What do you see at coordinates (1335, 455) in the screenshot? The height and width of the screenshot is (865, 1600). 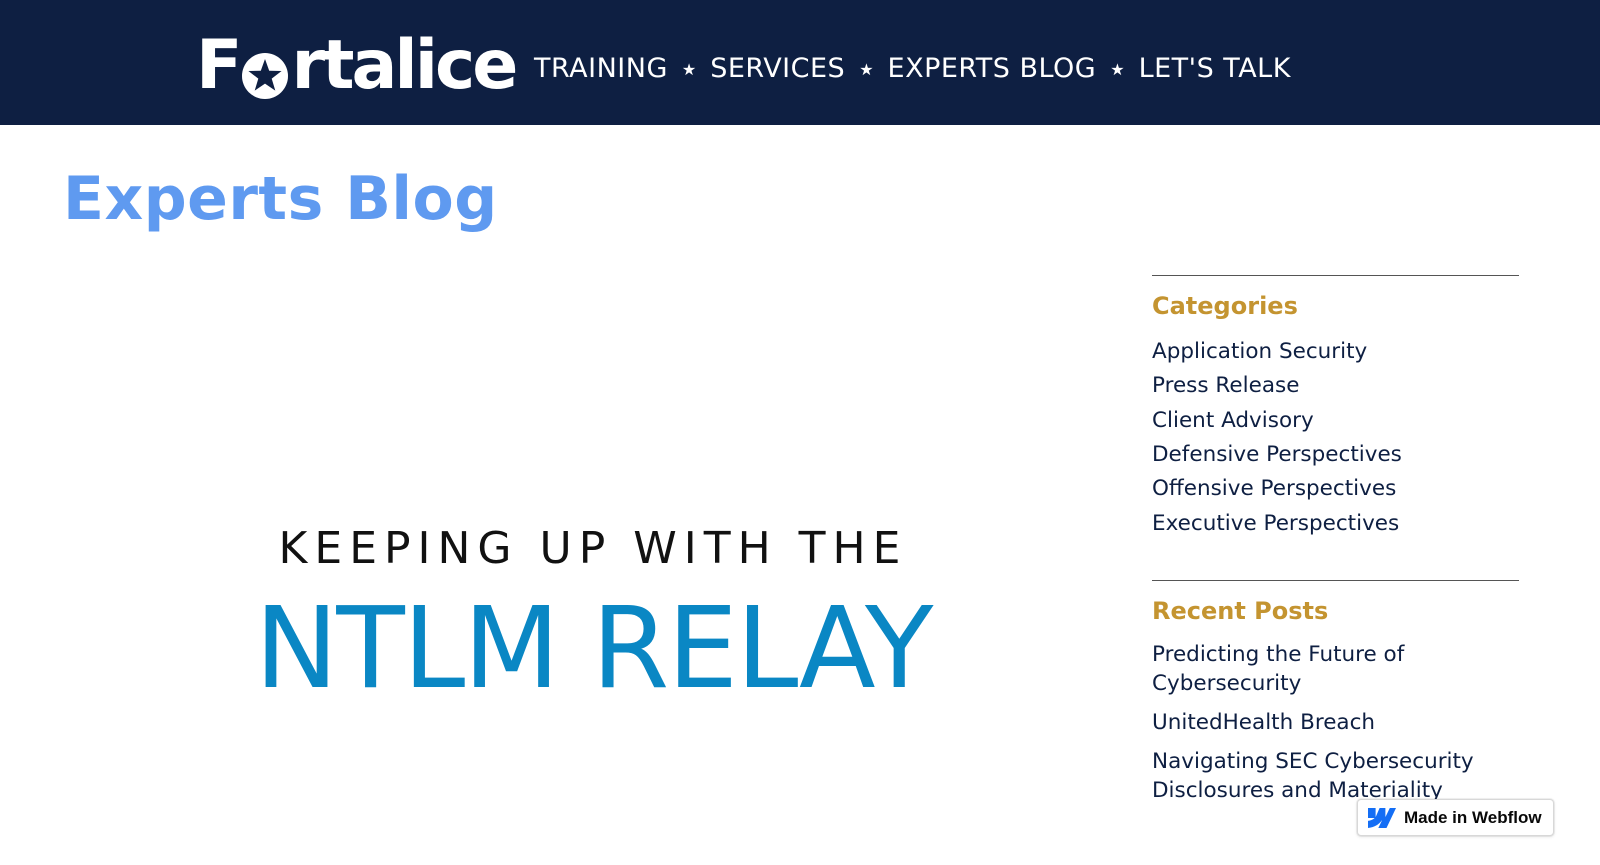 I see `category-defensive-perspectives: Defensive Perspectives` at bounding box center [1335, 455].